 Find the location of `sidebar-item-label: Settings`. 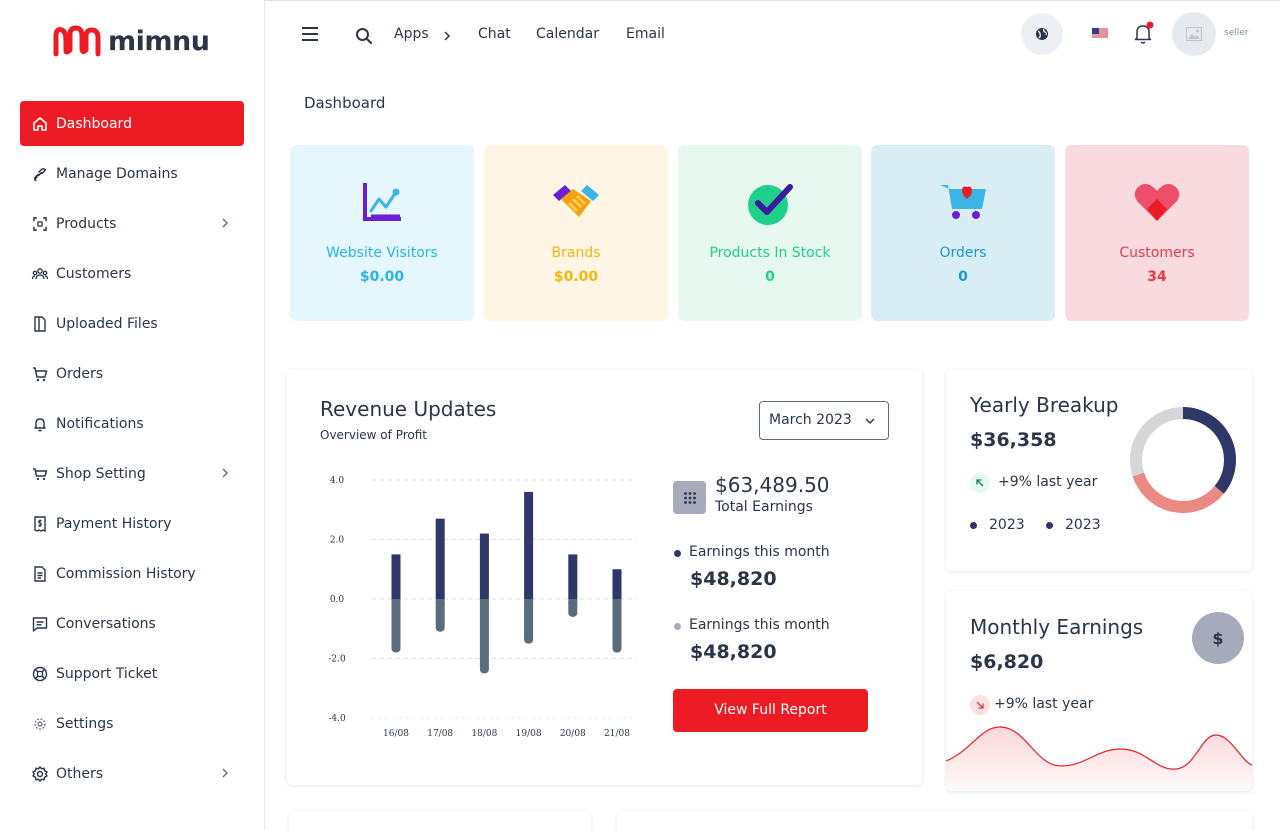

sidebar-item-label: Settings is located at coordinates (85, 723).